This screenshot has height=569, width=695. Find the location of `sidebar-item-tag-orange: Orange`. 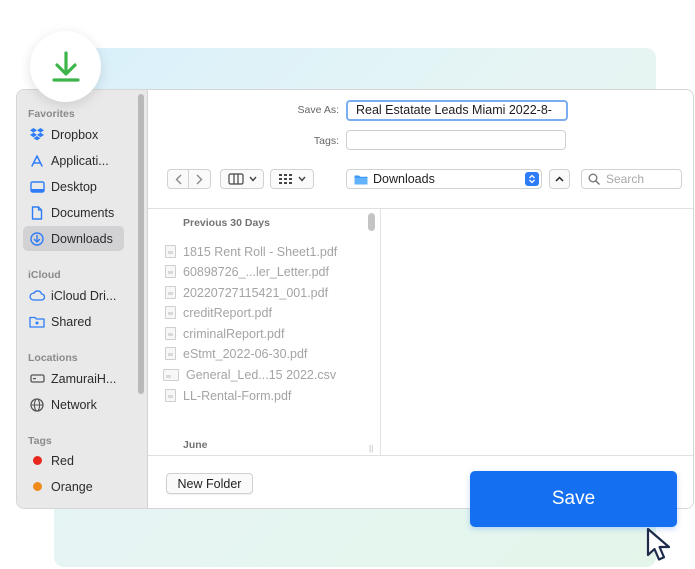

sidebar-item-tag-orange: Orange is located at coordinates (73, 486).